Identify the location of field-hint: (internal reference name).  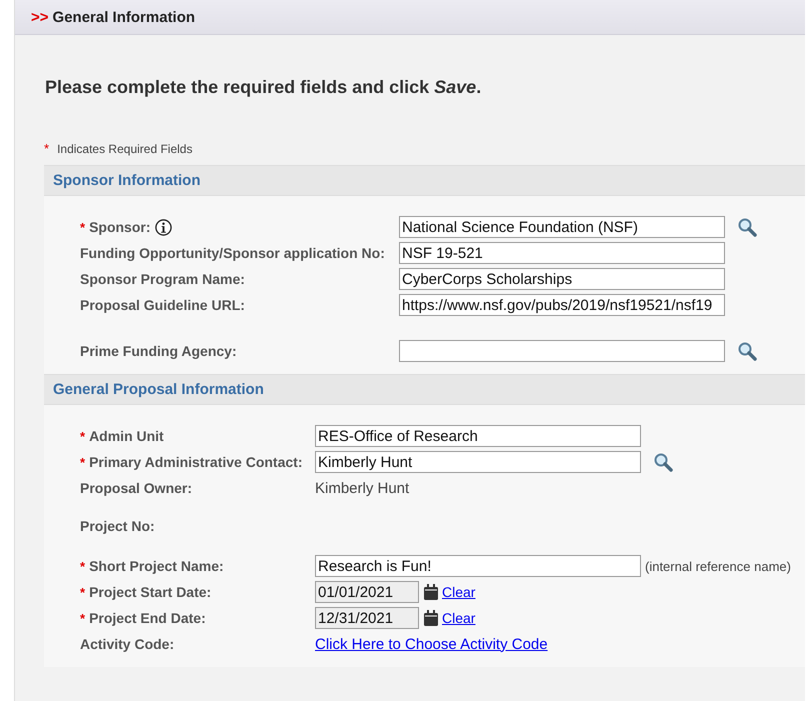
(718, 566).